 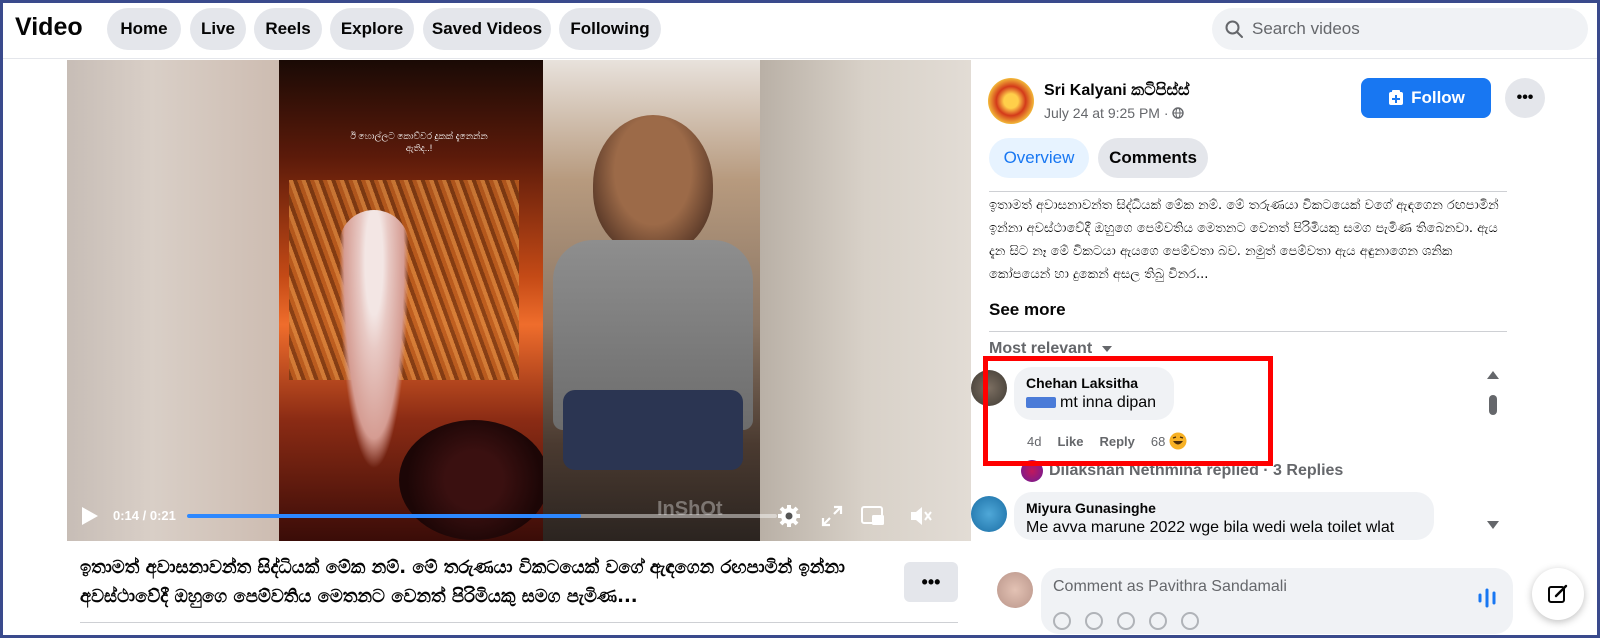 What do you see at coordinates (1153, 158) in the screenshot?
I see `tab-comments: Comments` at bounding box center [1153, 158].